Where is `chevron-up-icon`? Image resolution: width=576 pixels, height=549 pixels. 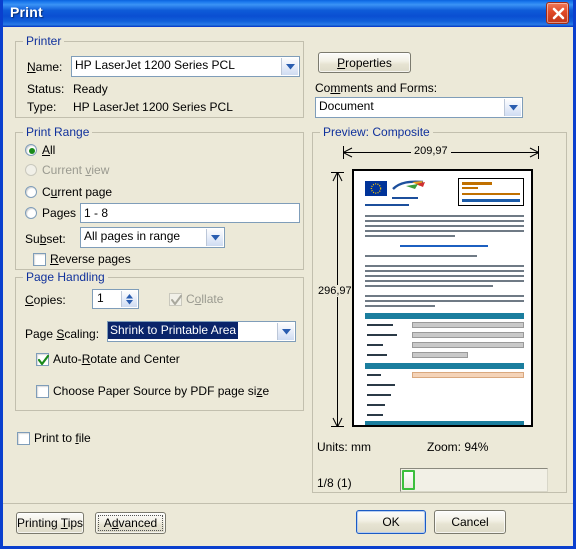
chevron-up-icon is located at coordinates (129, 295).